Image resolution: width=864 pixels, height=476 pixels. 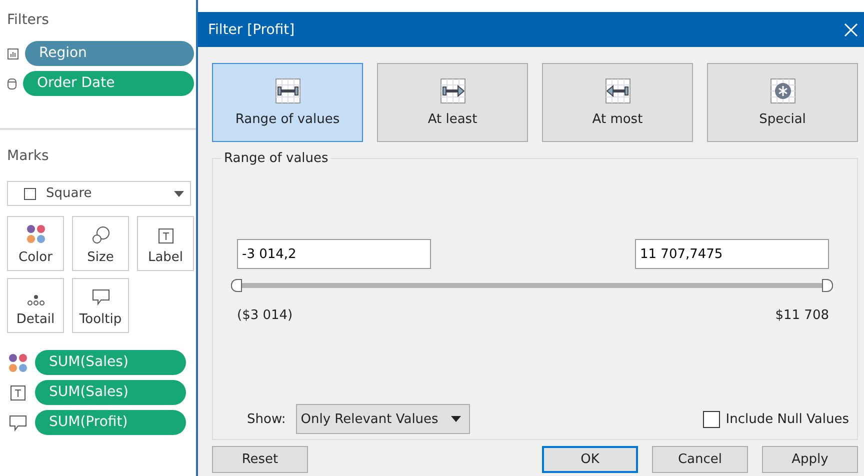 I want to click on mark-card: Color, so click(x=35, y=243).